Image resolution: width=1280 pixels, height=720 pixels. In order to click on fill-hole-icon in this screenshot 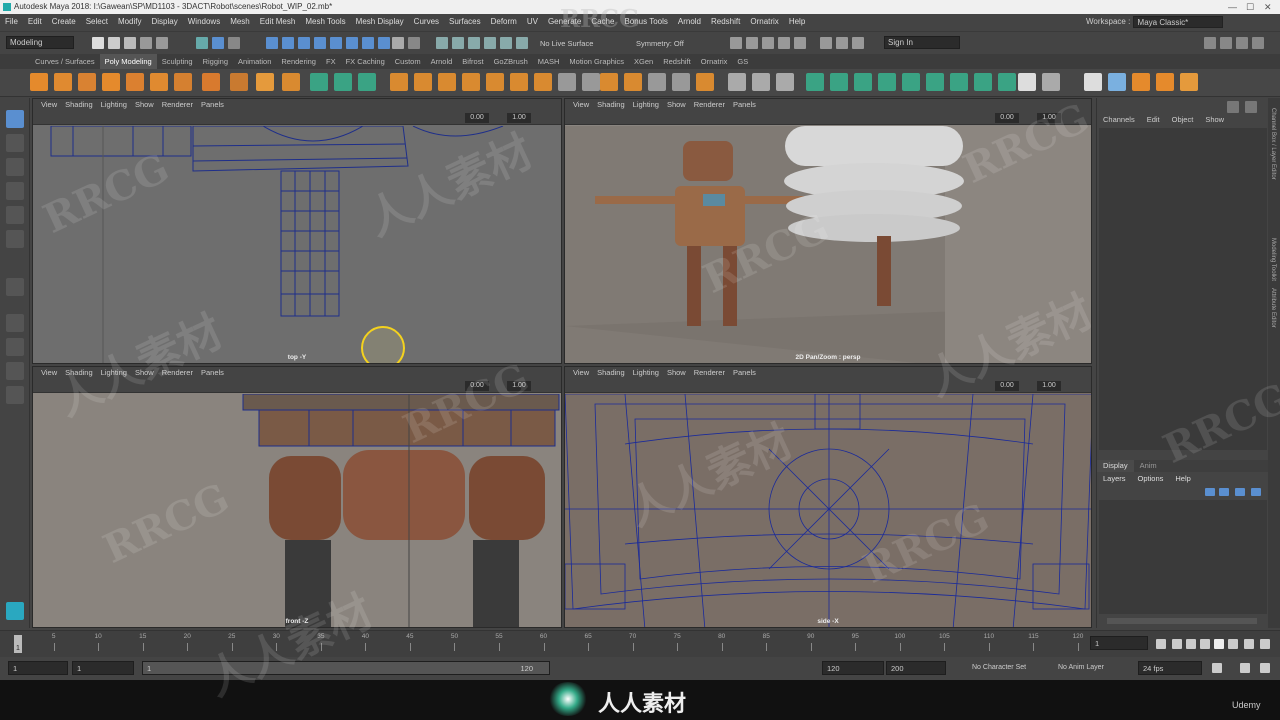, I will do `click(591, 82)`.